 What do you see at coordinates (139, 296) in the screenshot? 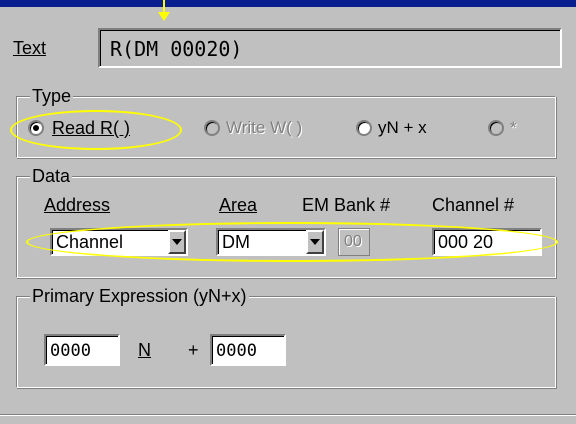
I see `primary-expression-legend: Primary Expression (yN+x)` at bounding box center [139, 296].